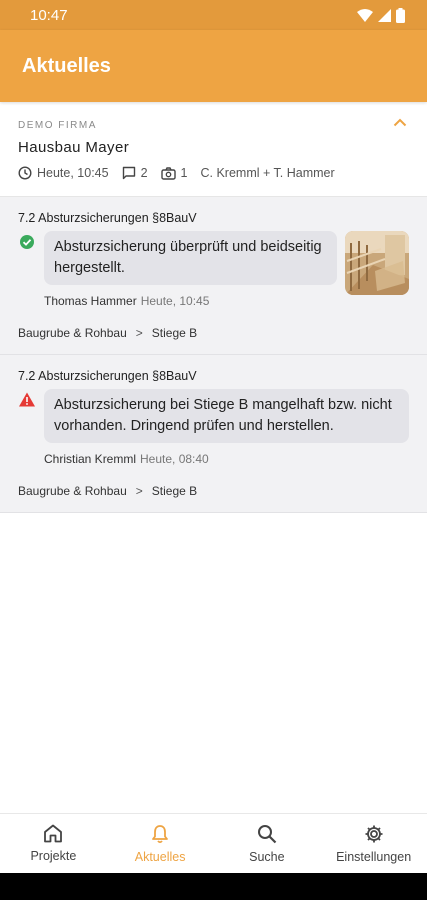  I want to click on nav-label-aktuelles: Aktuelles, so click(160, 856).